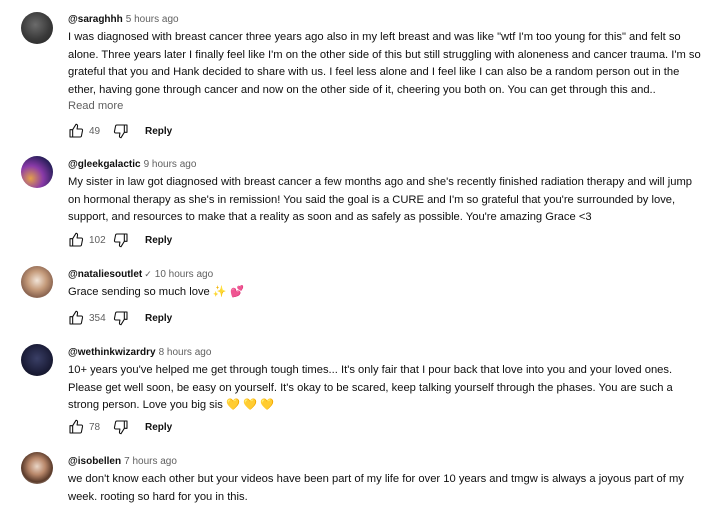 The height and width of the screenshot is (515, 720). What do you see at coordinates (150, 461) in the screenshot?
I see `comment-time: 7 hours ago` at bounding box center [150, 461].